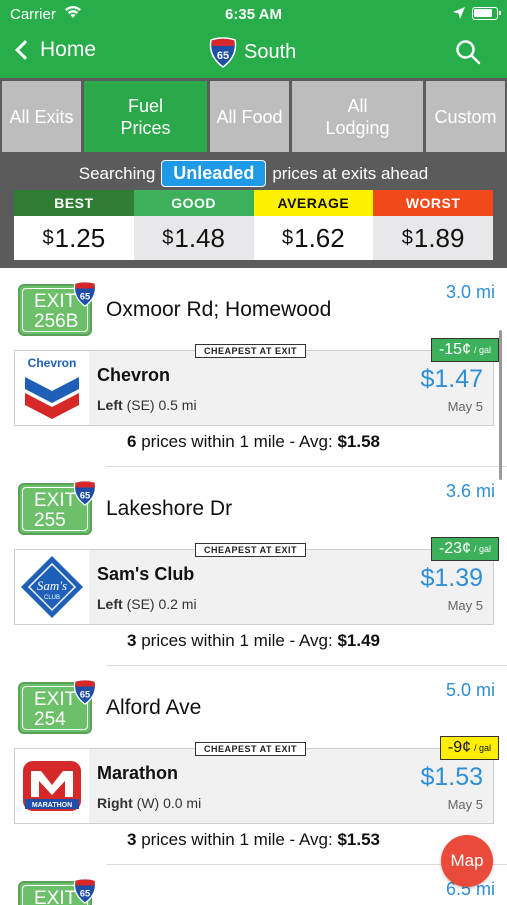 The width and height of the screenshot is (507, 905). I want to click on station-brand: Sam's Club, so click(146, 574).